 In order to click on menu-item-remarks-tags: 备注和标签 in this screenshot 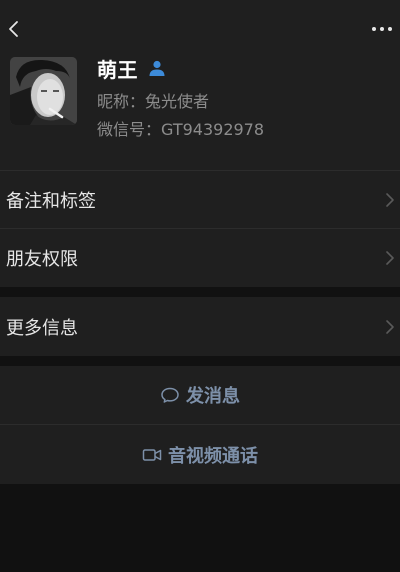, I will do `click(200, 199)`.